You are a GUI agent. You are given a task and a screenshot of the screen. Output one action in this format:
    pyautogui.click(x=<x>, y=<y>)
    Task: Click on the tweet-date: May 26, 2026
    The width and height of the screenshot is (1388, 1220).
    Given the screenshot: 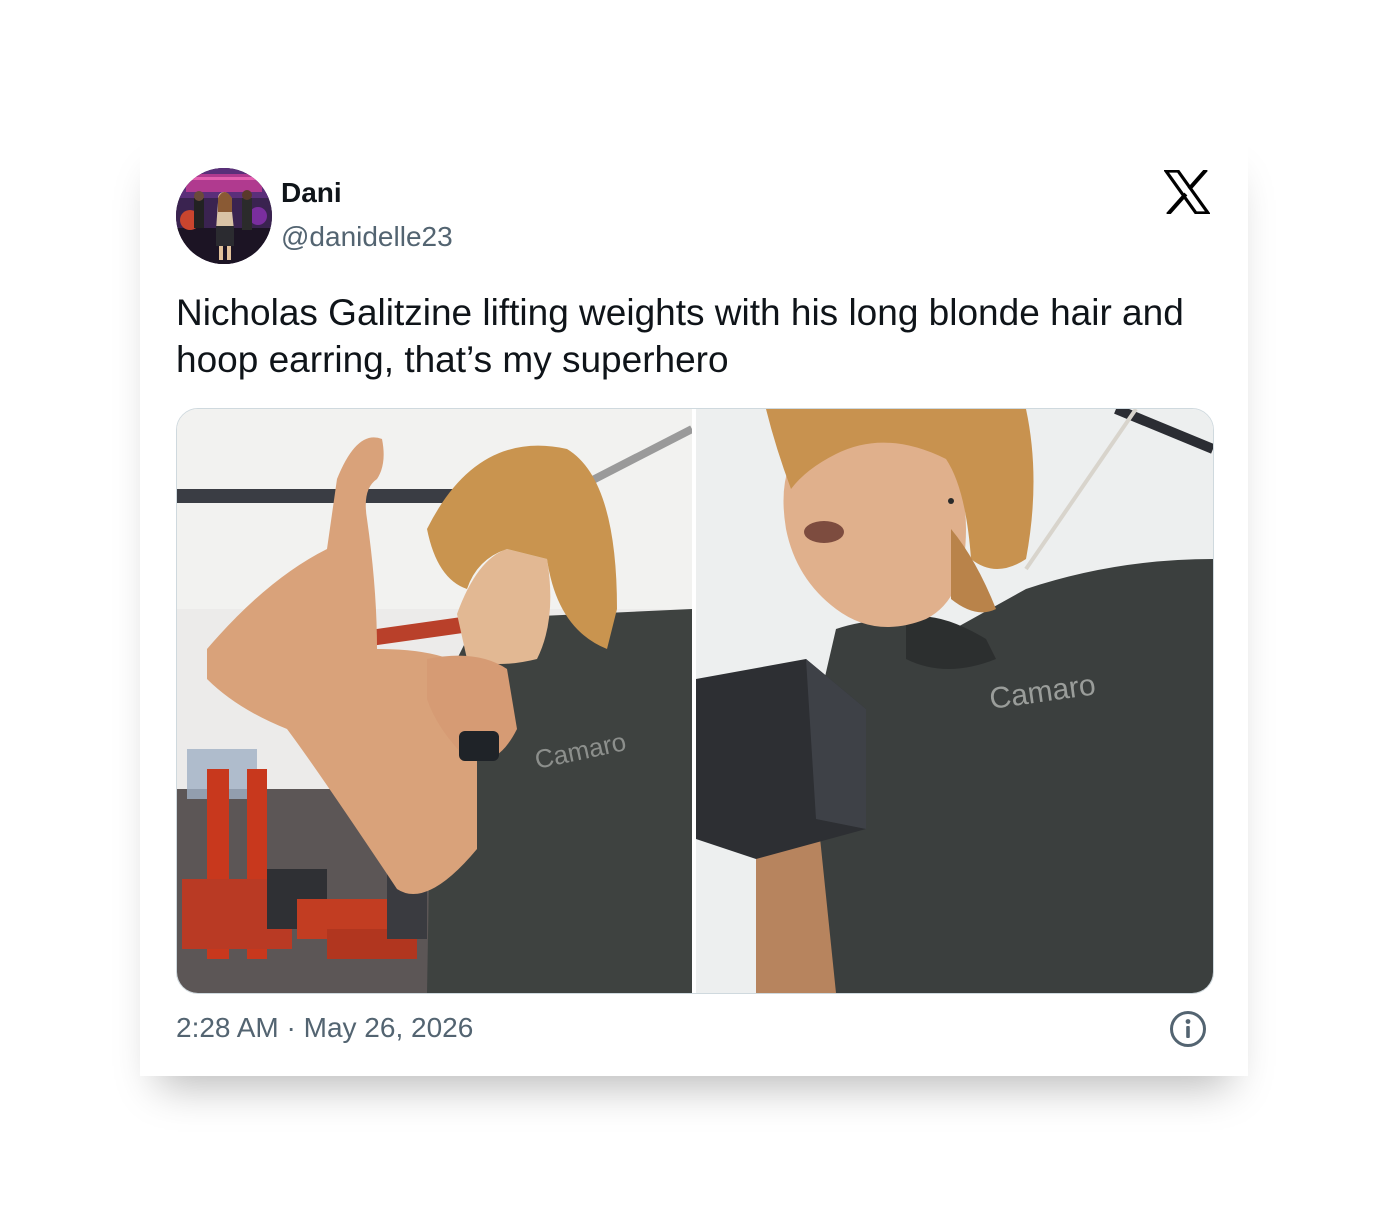 What is the action you would take?
    pyautogui.click(x=388, y=1027)
    